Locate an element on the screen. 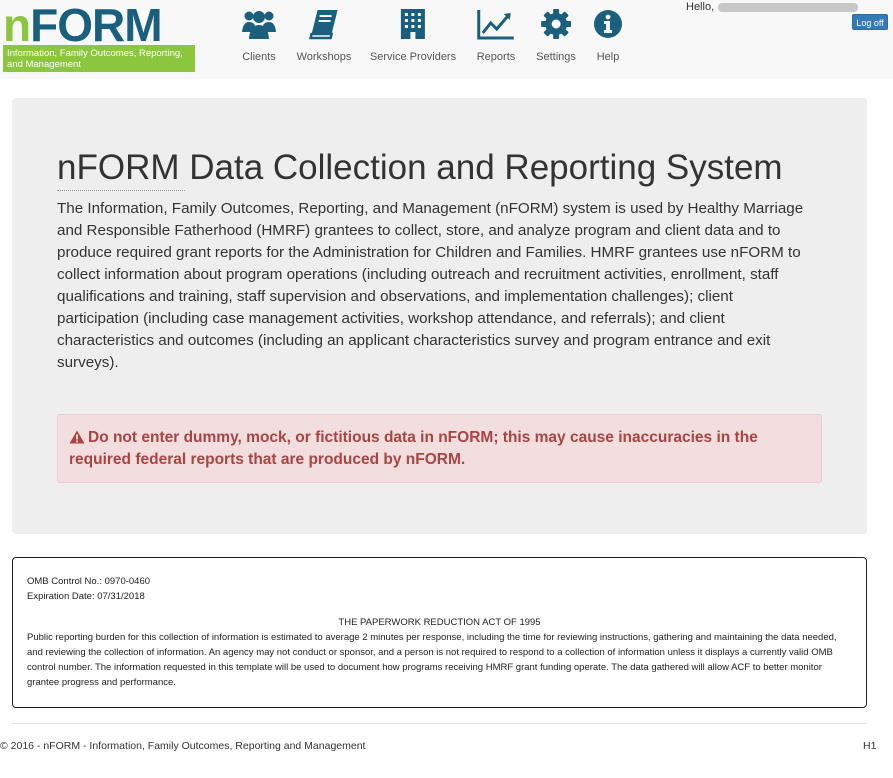 The width and height of the screenshot is (893, 778). logo-form: FORM is located at coordinates (96, 25).